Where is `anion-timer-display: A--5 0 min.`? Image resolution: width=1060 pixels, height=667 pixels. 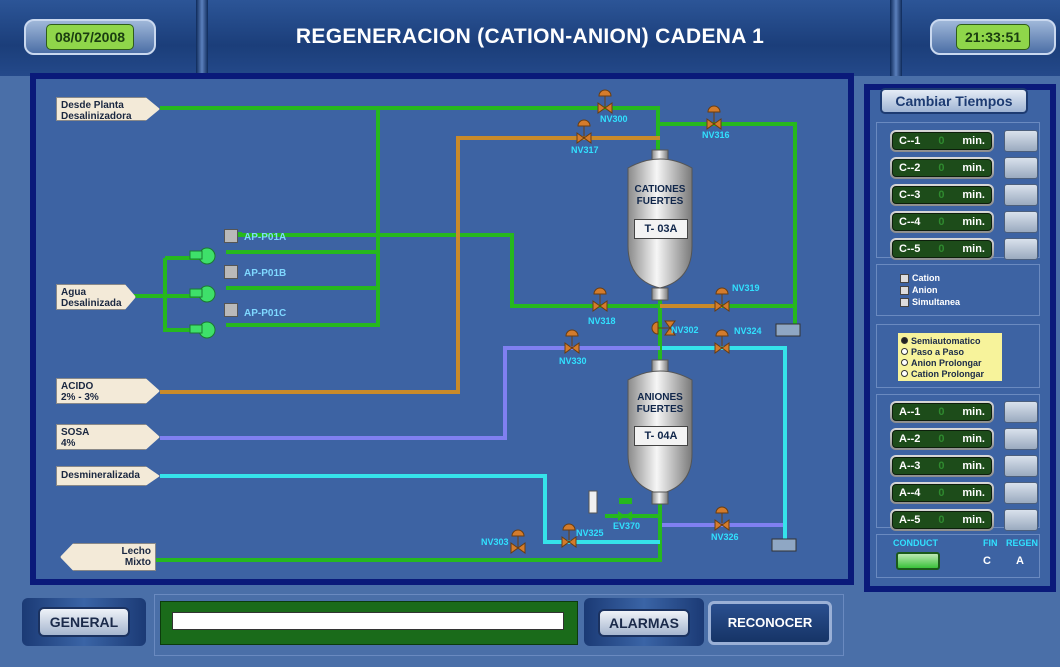 anion-timer-display: A--5 0 min. is located at coordinates (942, 519).